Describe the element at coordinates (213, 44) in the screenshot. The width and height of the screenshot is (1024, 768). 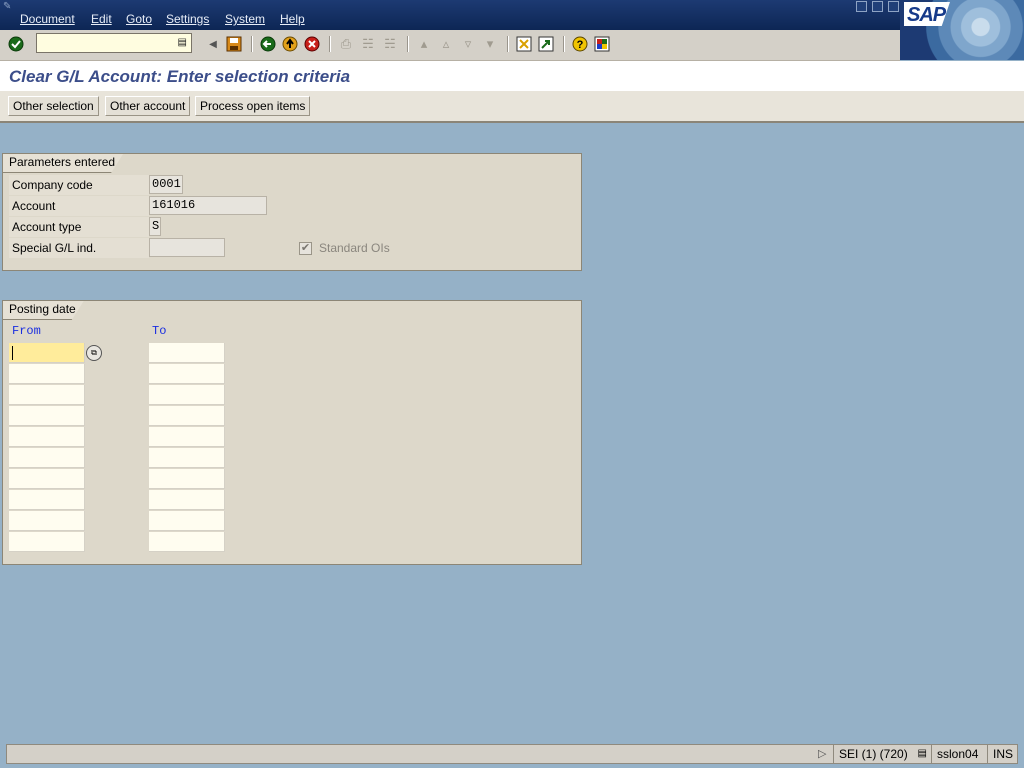
I see `command-toggle-icon: ◀` at that location.